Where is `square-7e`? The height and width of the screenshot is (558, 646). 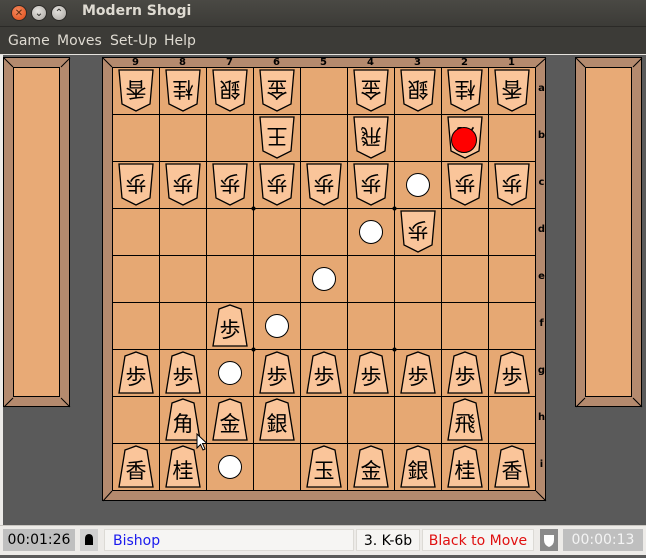 square-7e is located at coordinates (229, 278).